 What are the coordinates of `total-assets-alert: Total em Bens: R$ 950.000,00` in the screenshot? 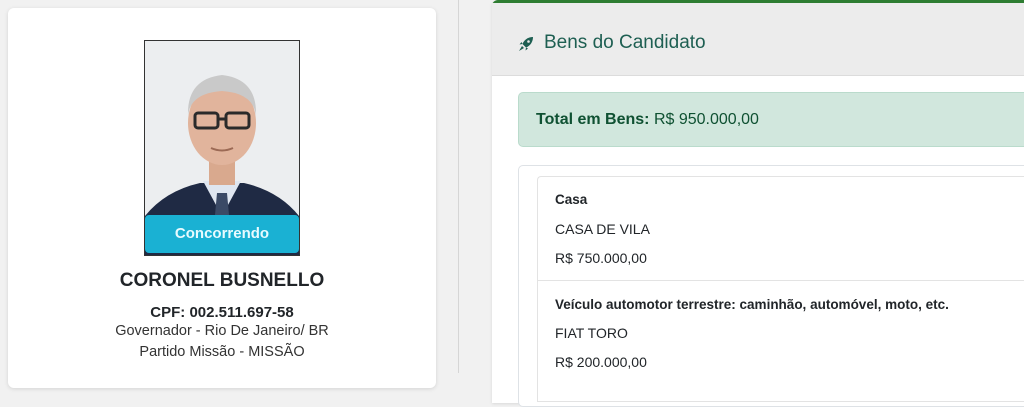 It's located at (771, 119).